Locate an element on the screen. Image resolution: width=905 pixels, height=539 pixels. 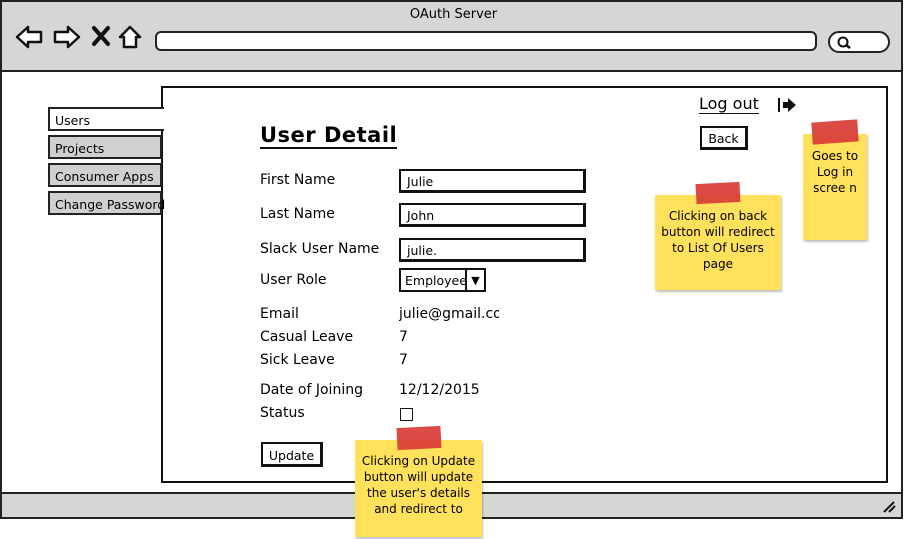
tab-label: Users is located at coordinates (73, 120).